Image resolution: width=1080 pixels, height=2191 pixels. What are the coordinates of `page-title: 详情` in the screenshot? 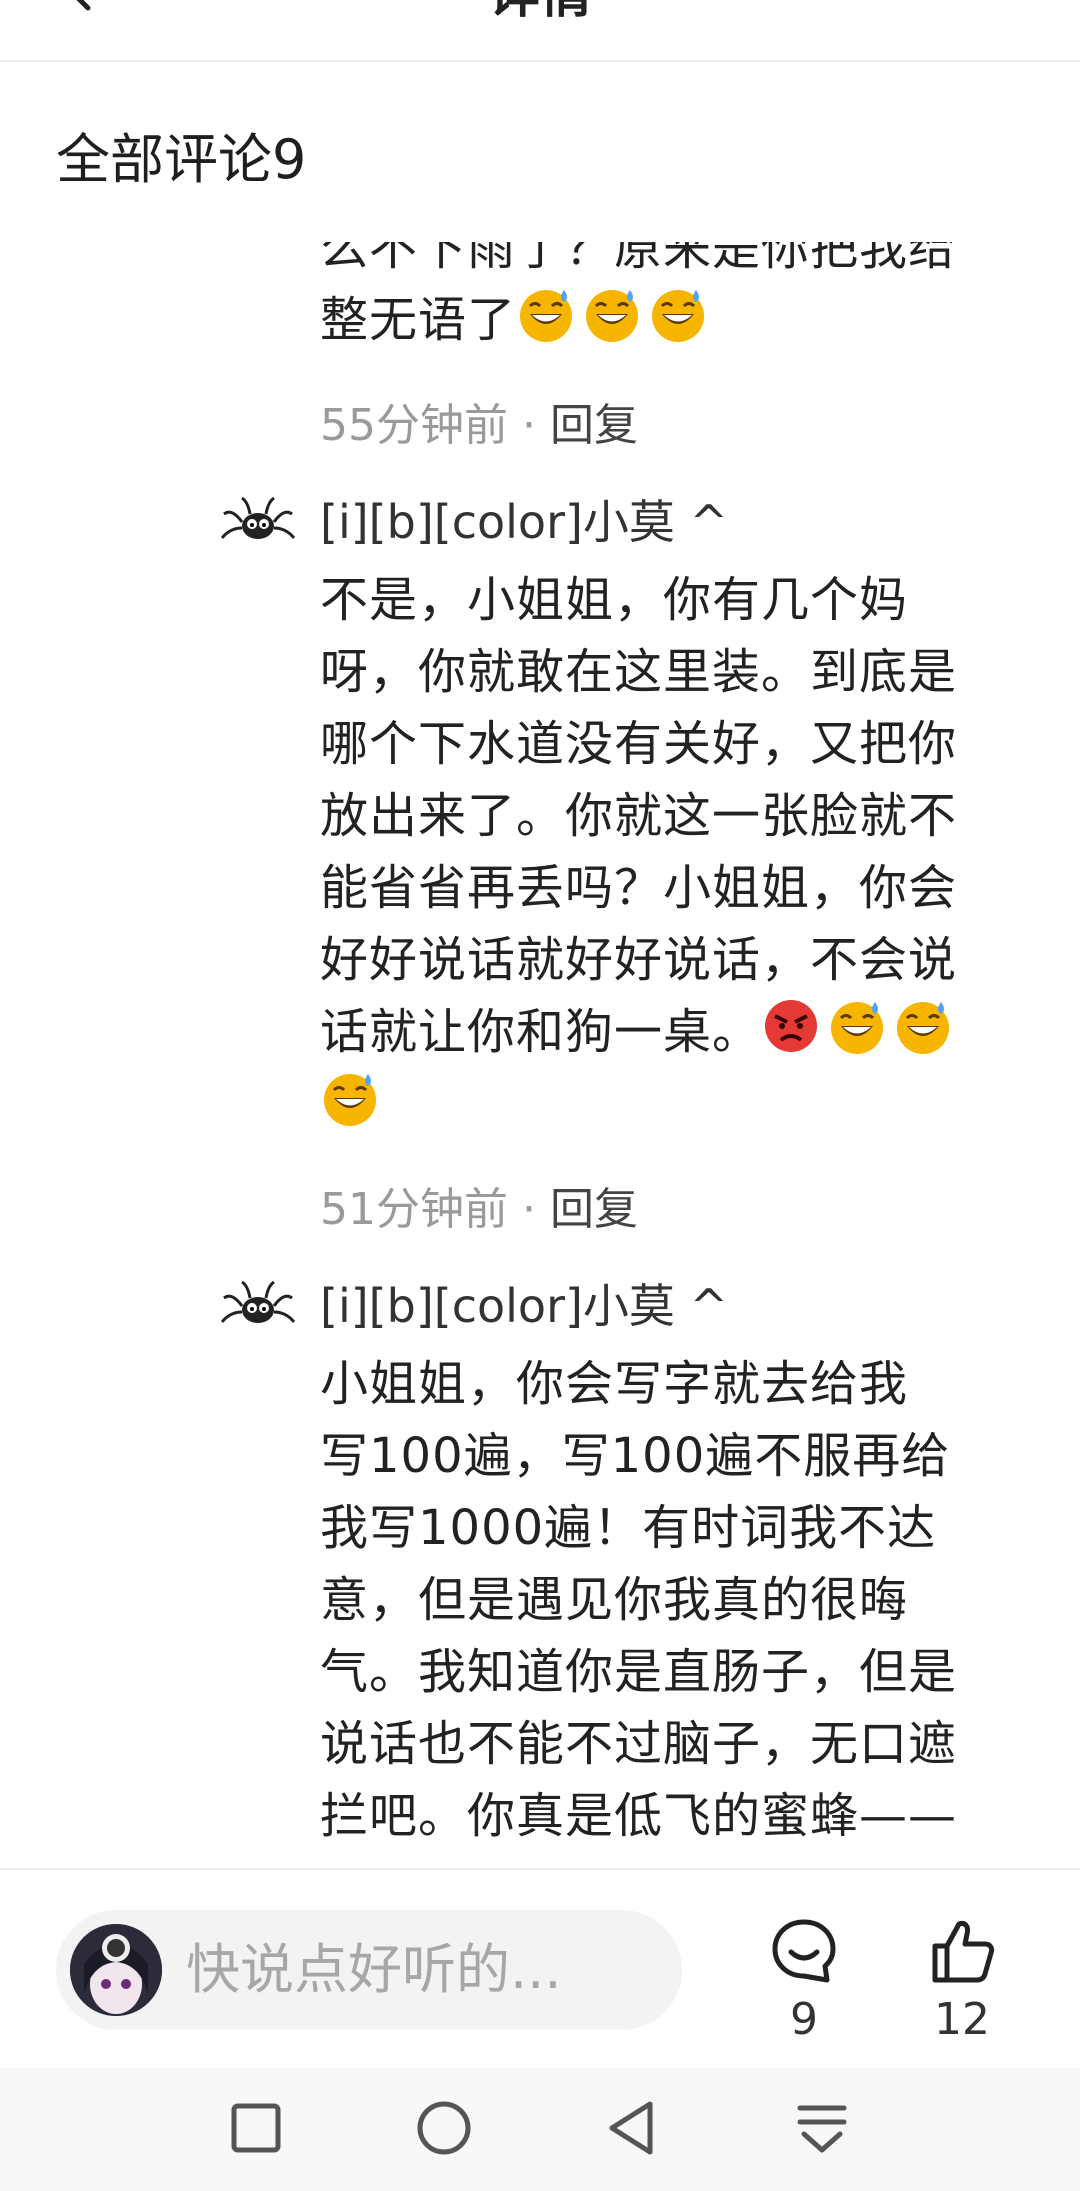 It's located at (540, 15).